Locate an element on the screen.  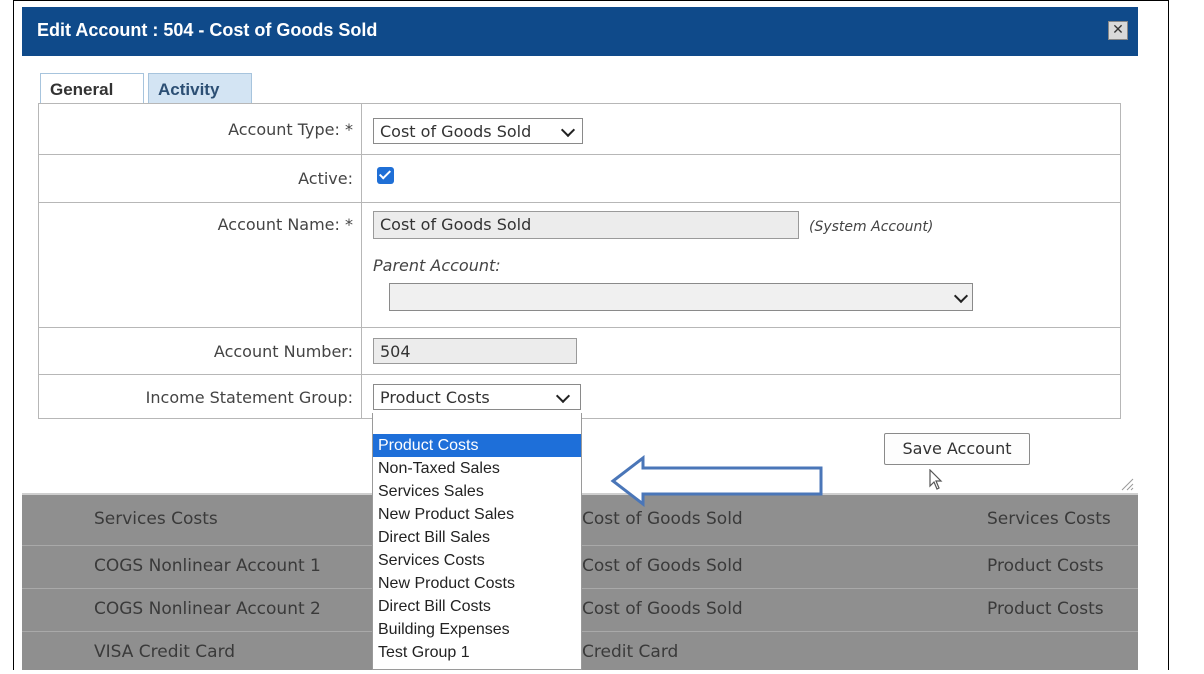
active-value-cell is located at coordinates (741, 178).